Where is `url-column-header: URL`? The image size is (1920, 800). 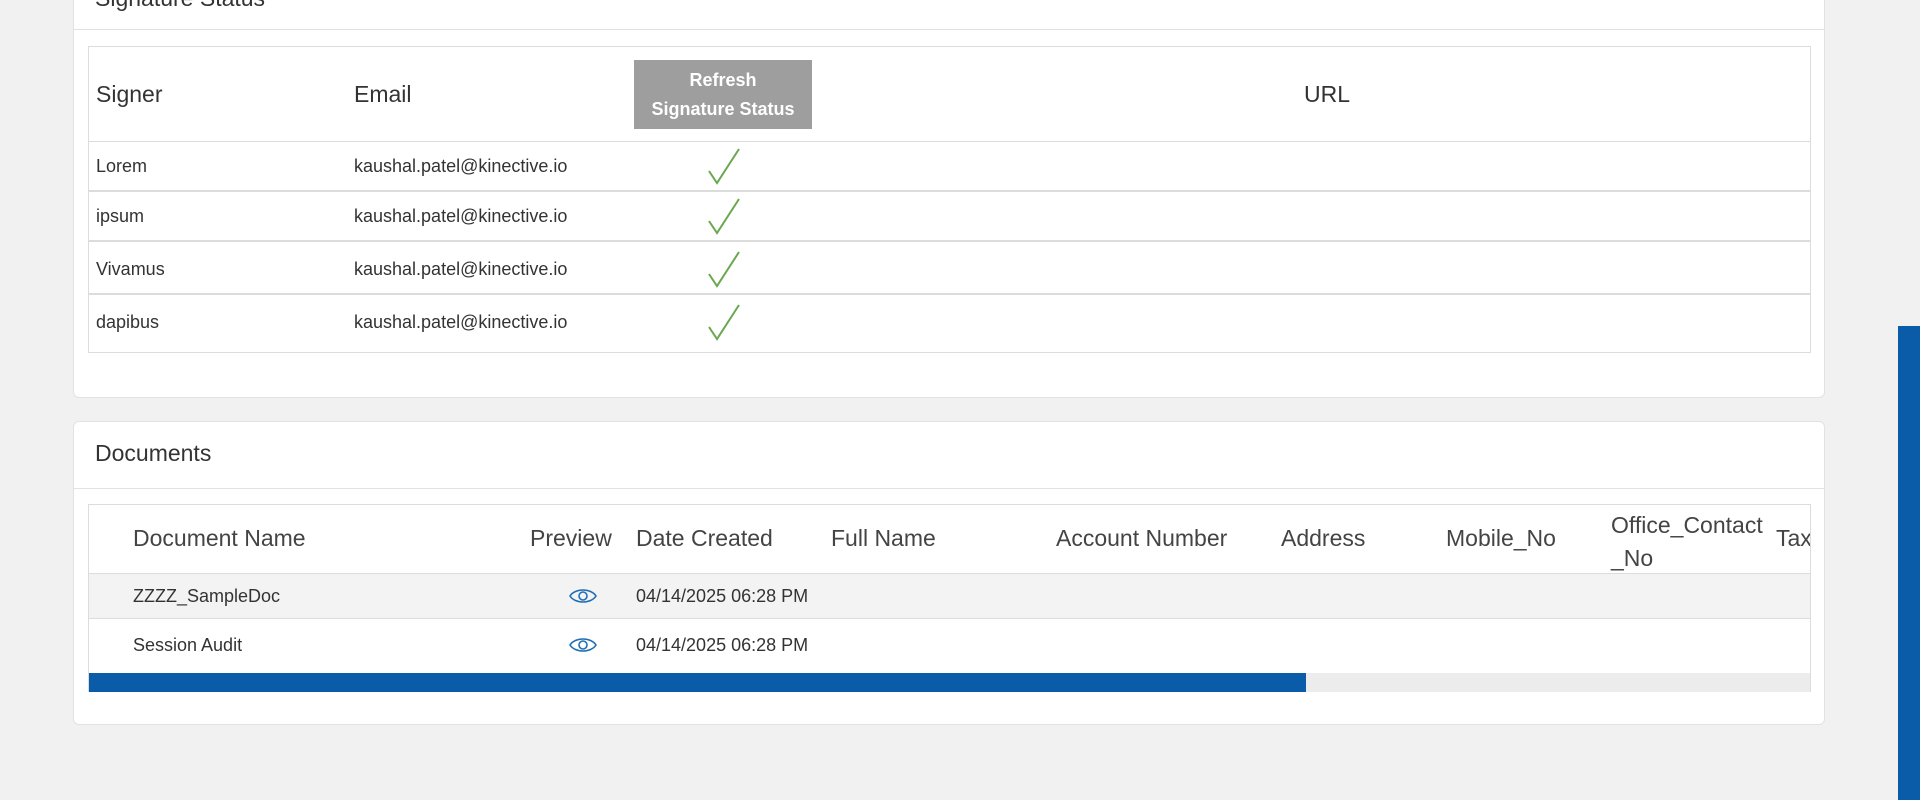 url-column-header: URL is located at coordinates (1327, 94).